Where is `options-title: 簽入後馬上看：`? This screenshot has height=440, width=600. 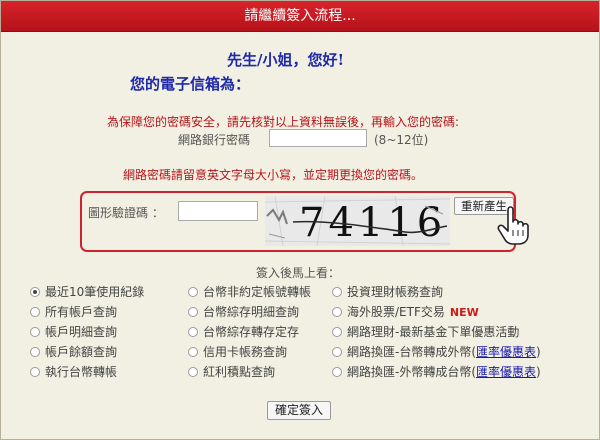
options-title: 簽入後馬上看： is located at coordinates (298, 273).